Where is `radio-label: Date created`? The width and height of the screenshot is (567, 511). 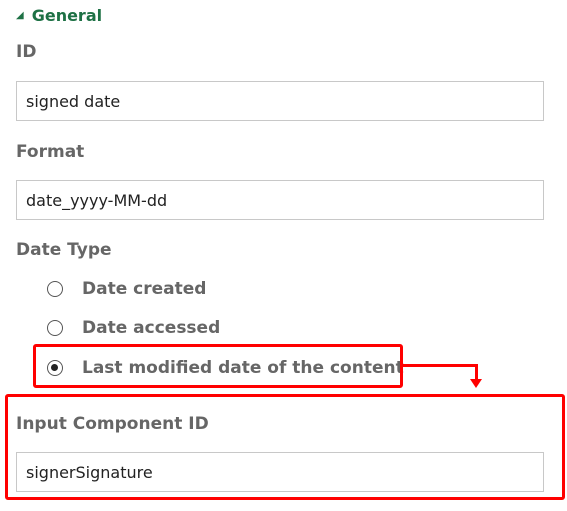
radio-label: Date created is located at coordinates (144, 289).